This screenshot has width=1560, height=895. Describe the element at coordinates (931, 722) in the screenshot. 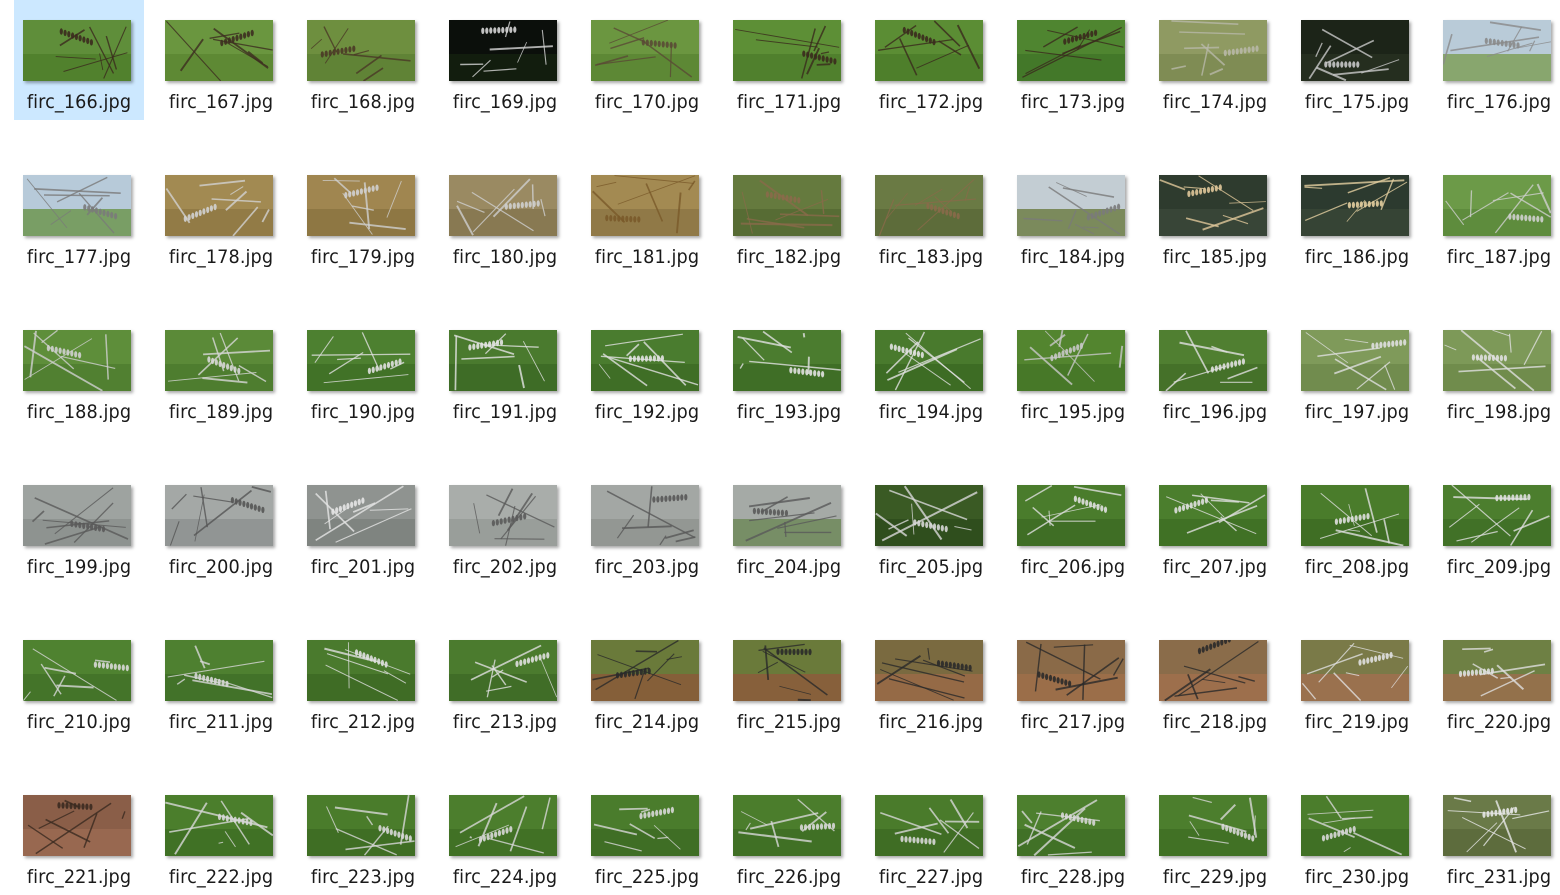

I see `file-name-label: firc_216.jpg` at that location.